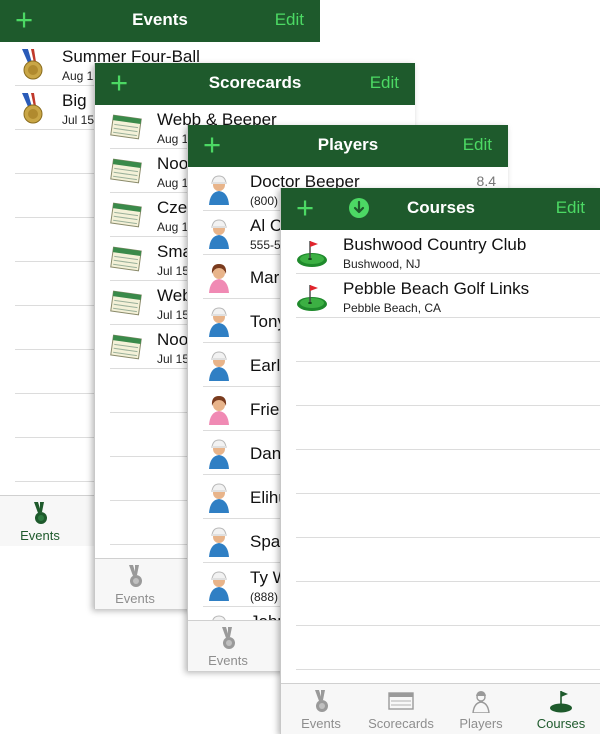 The width and height of the screenshot is (600, 734). Describe the element at coordinates (448, 669) in the screenshot. I see `row-divider` at that location.